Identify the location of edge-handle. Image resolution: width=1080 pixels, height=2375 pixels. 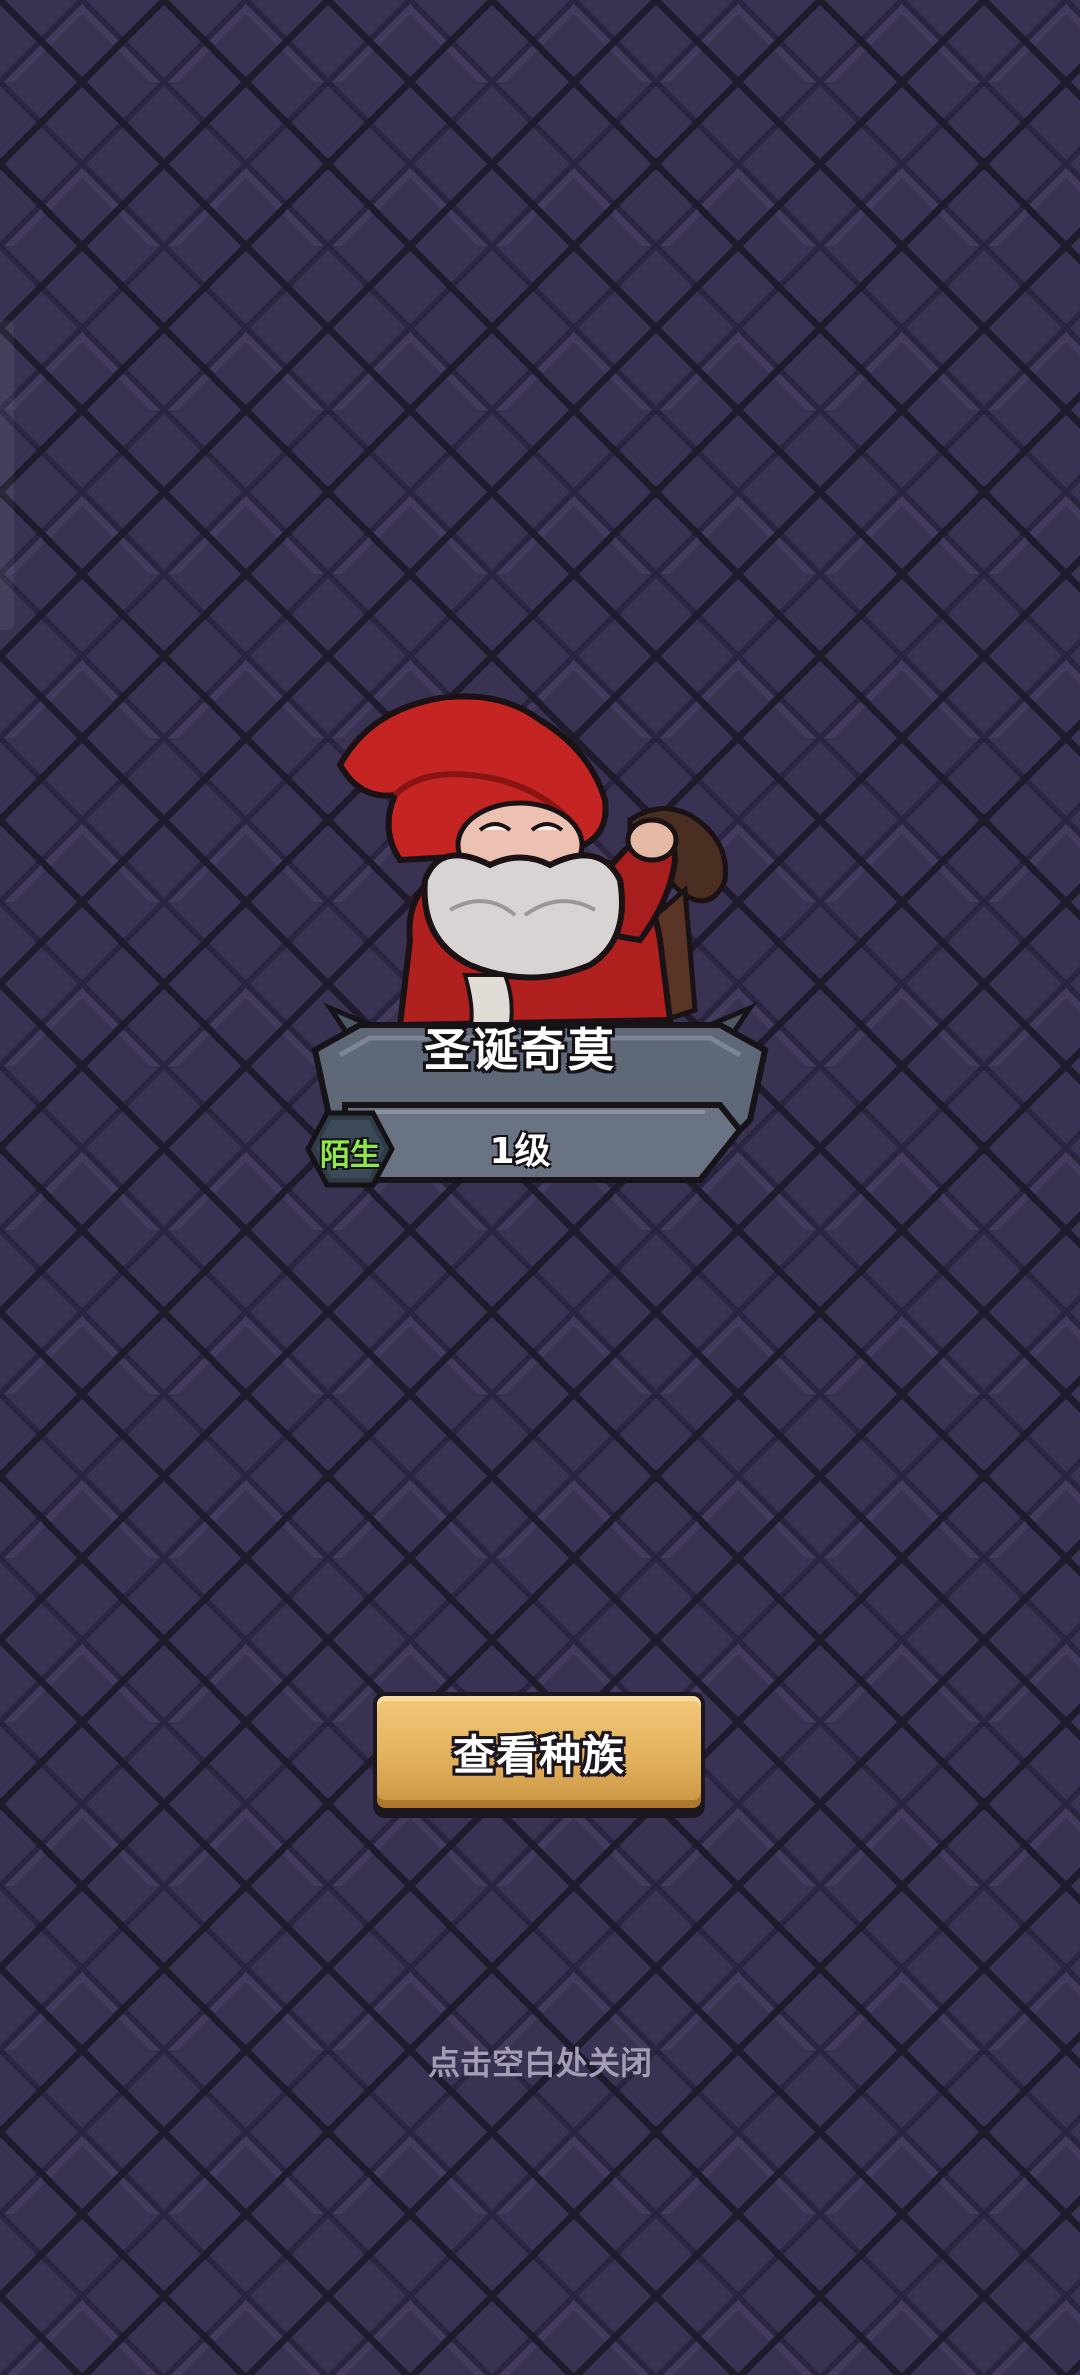
(7, 475).